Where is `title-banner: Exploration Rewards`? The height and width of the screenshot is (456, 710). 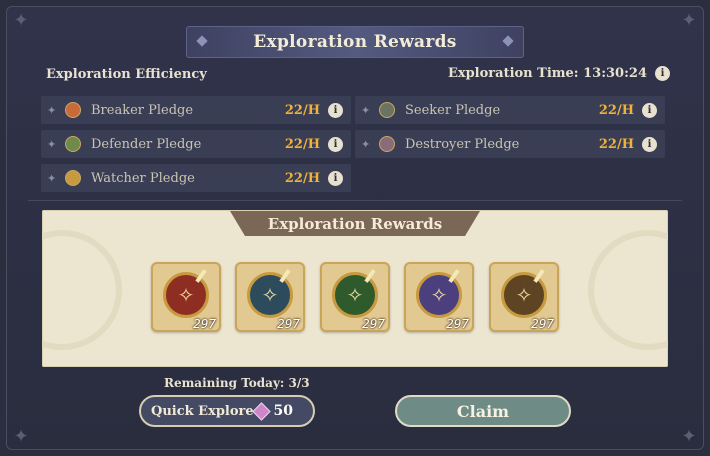 title-banner: Exploration Rewards is located at coordinates (355, 42).